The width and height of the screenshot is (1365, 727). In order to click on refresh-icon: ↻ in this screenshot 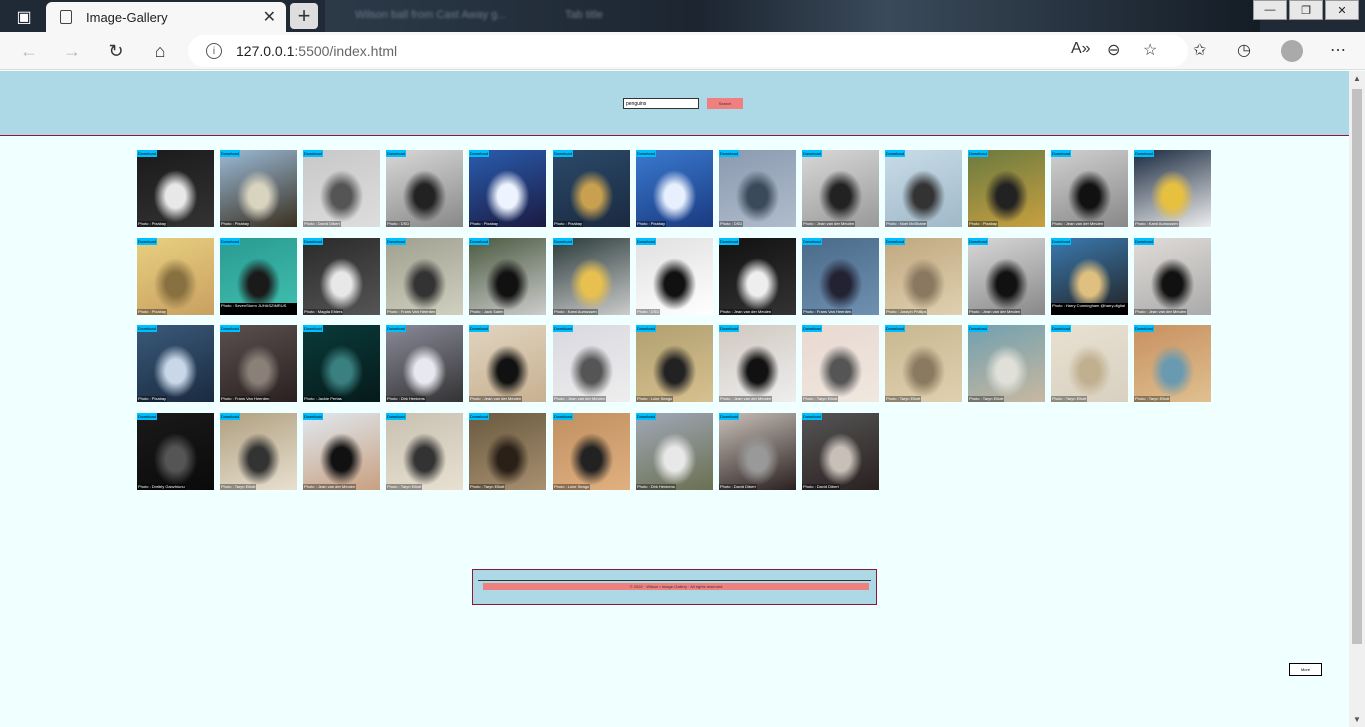, I will do `click(116, 51)`.